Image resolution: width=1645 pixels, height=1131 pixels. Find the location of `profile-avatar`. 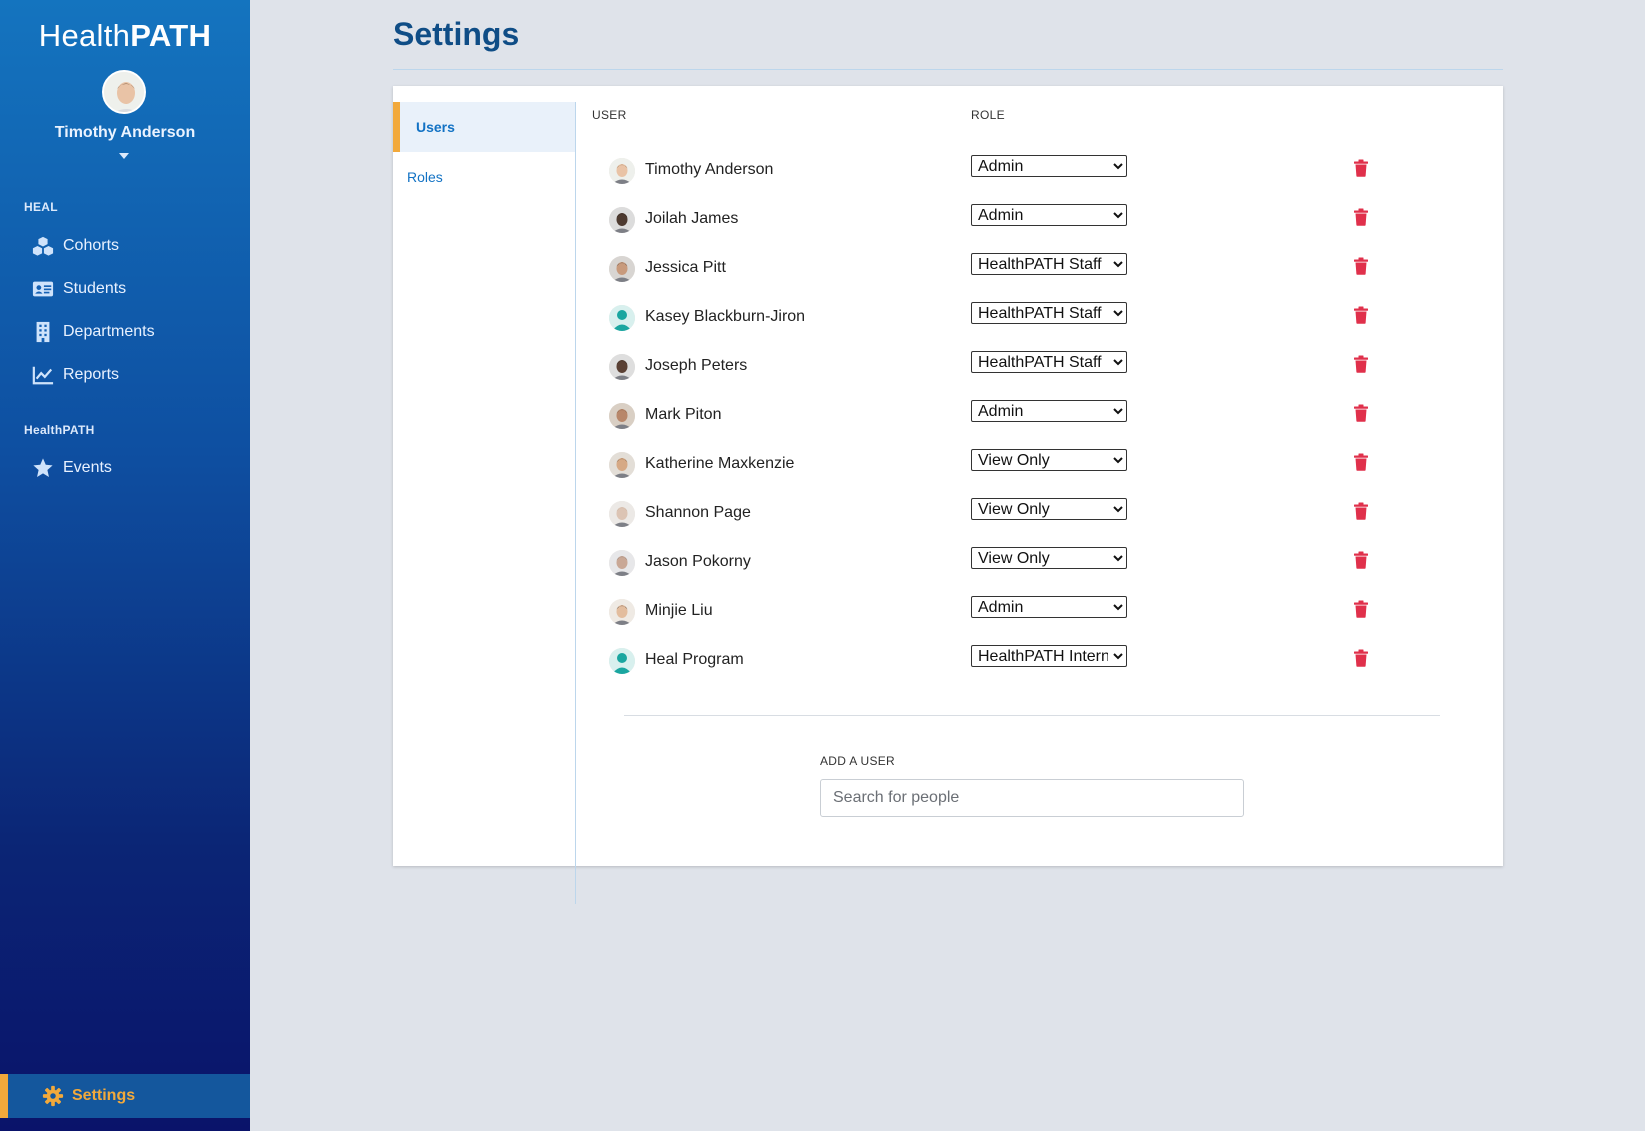

profile-avatar is located at coordinates (124, 92).